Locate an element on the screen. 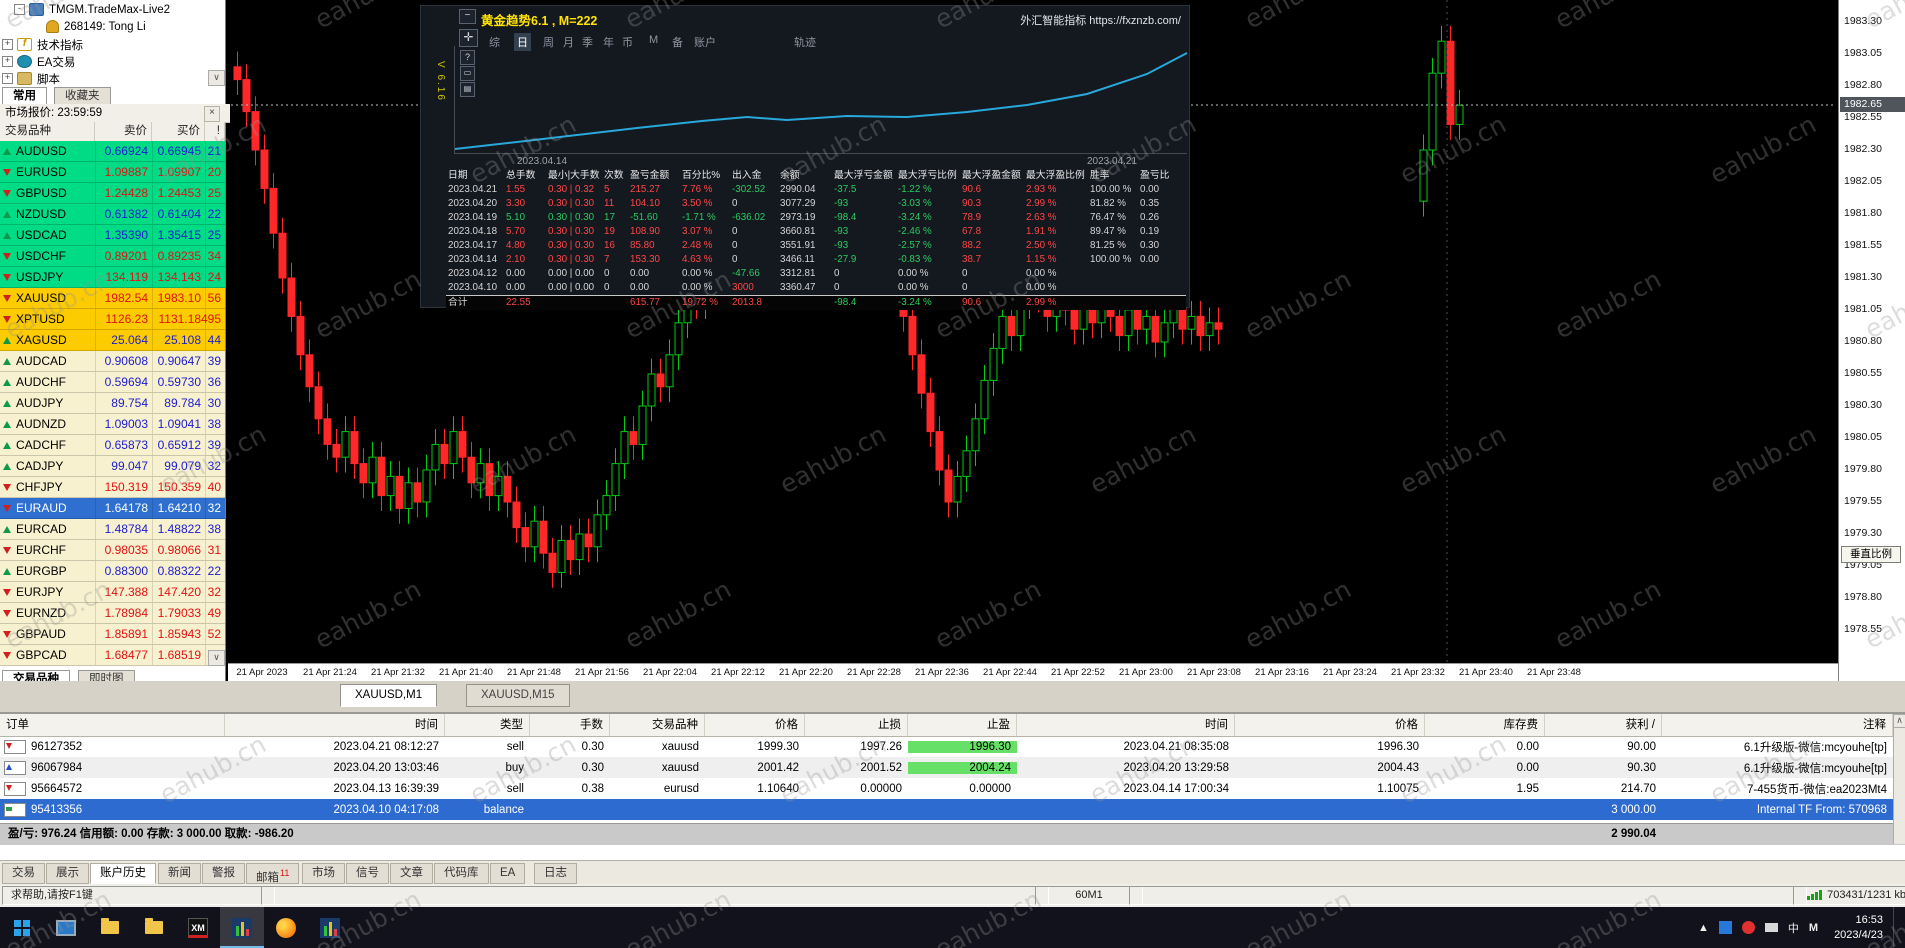 This screenshot has width=1905, height=948. taskbar-app-folder is located at coordinates (154, 927).